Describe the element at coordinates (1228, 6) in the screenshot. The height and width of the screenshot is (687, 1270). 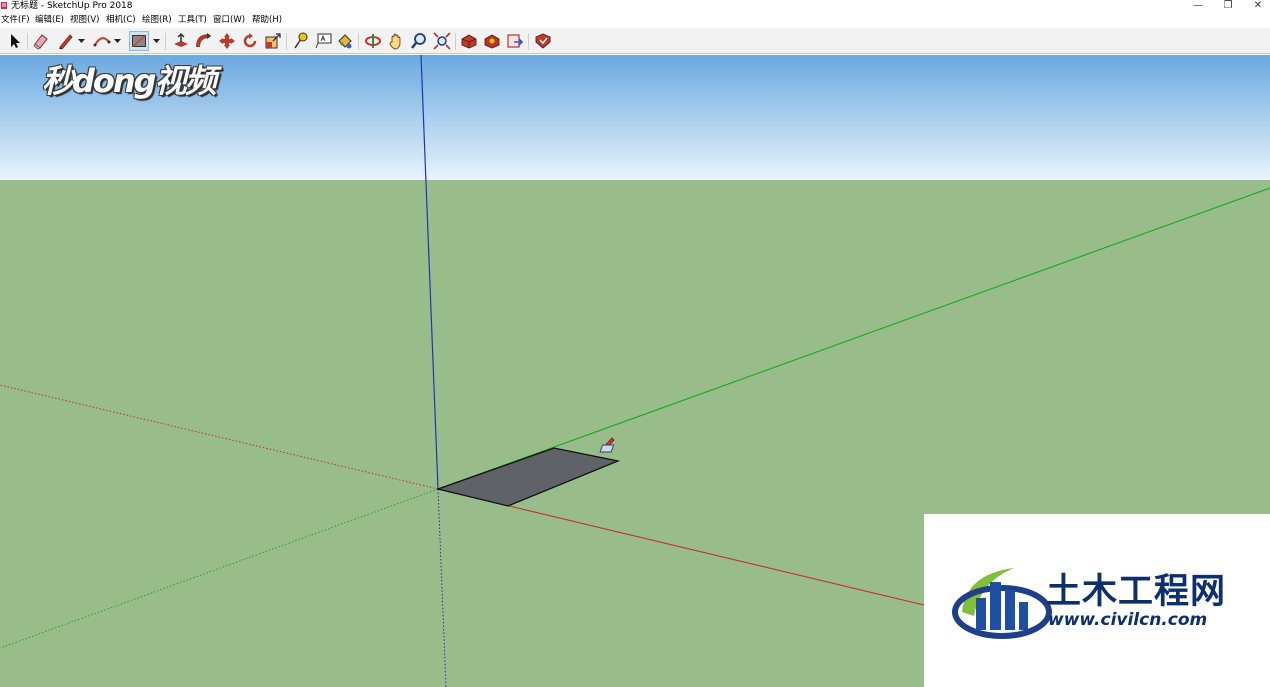
I see `restore-button: ❐` at that location.